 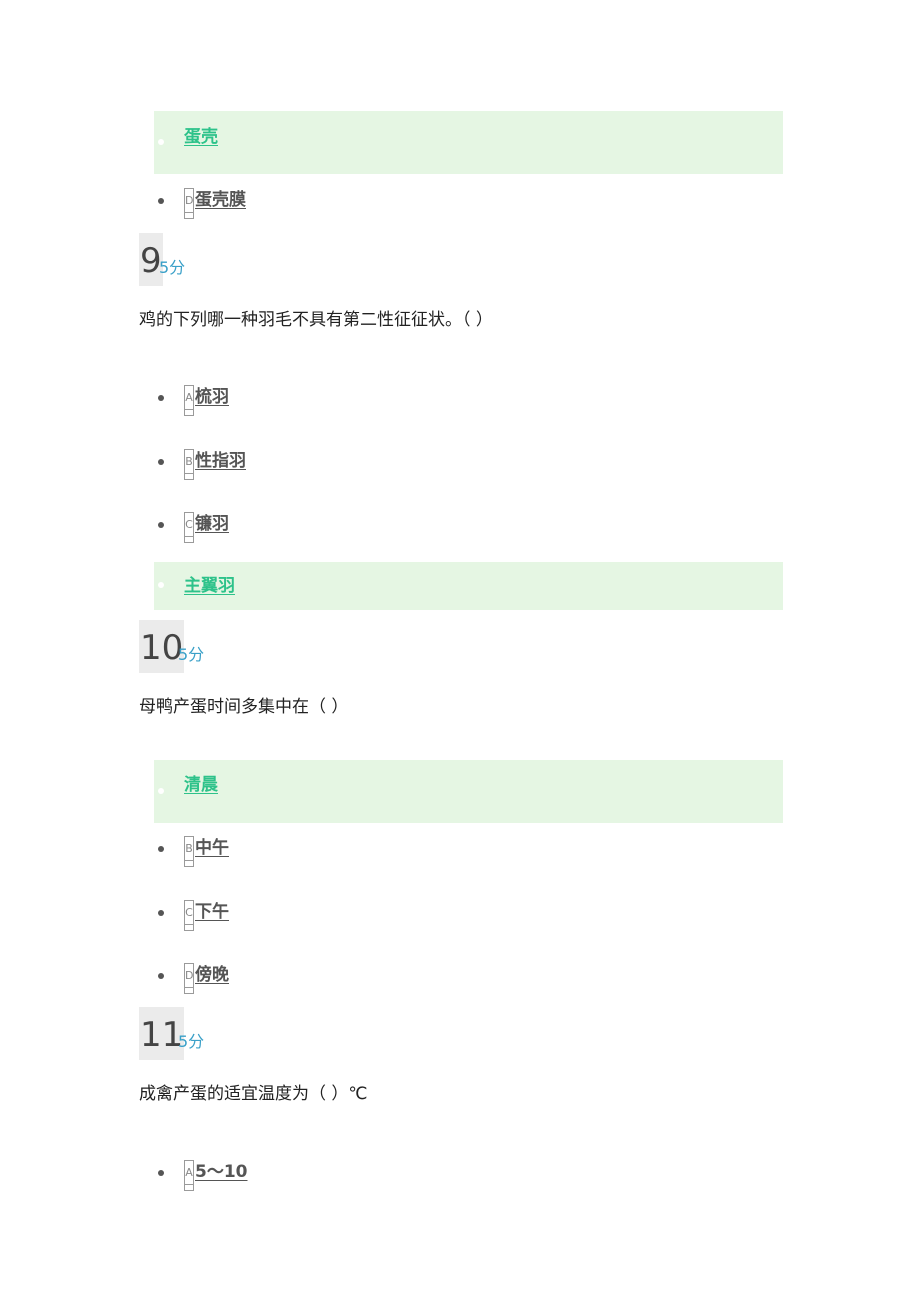 I want to click on option-d: D 傍晚, so click(x=468, y=977).